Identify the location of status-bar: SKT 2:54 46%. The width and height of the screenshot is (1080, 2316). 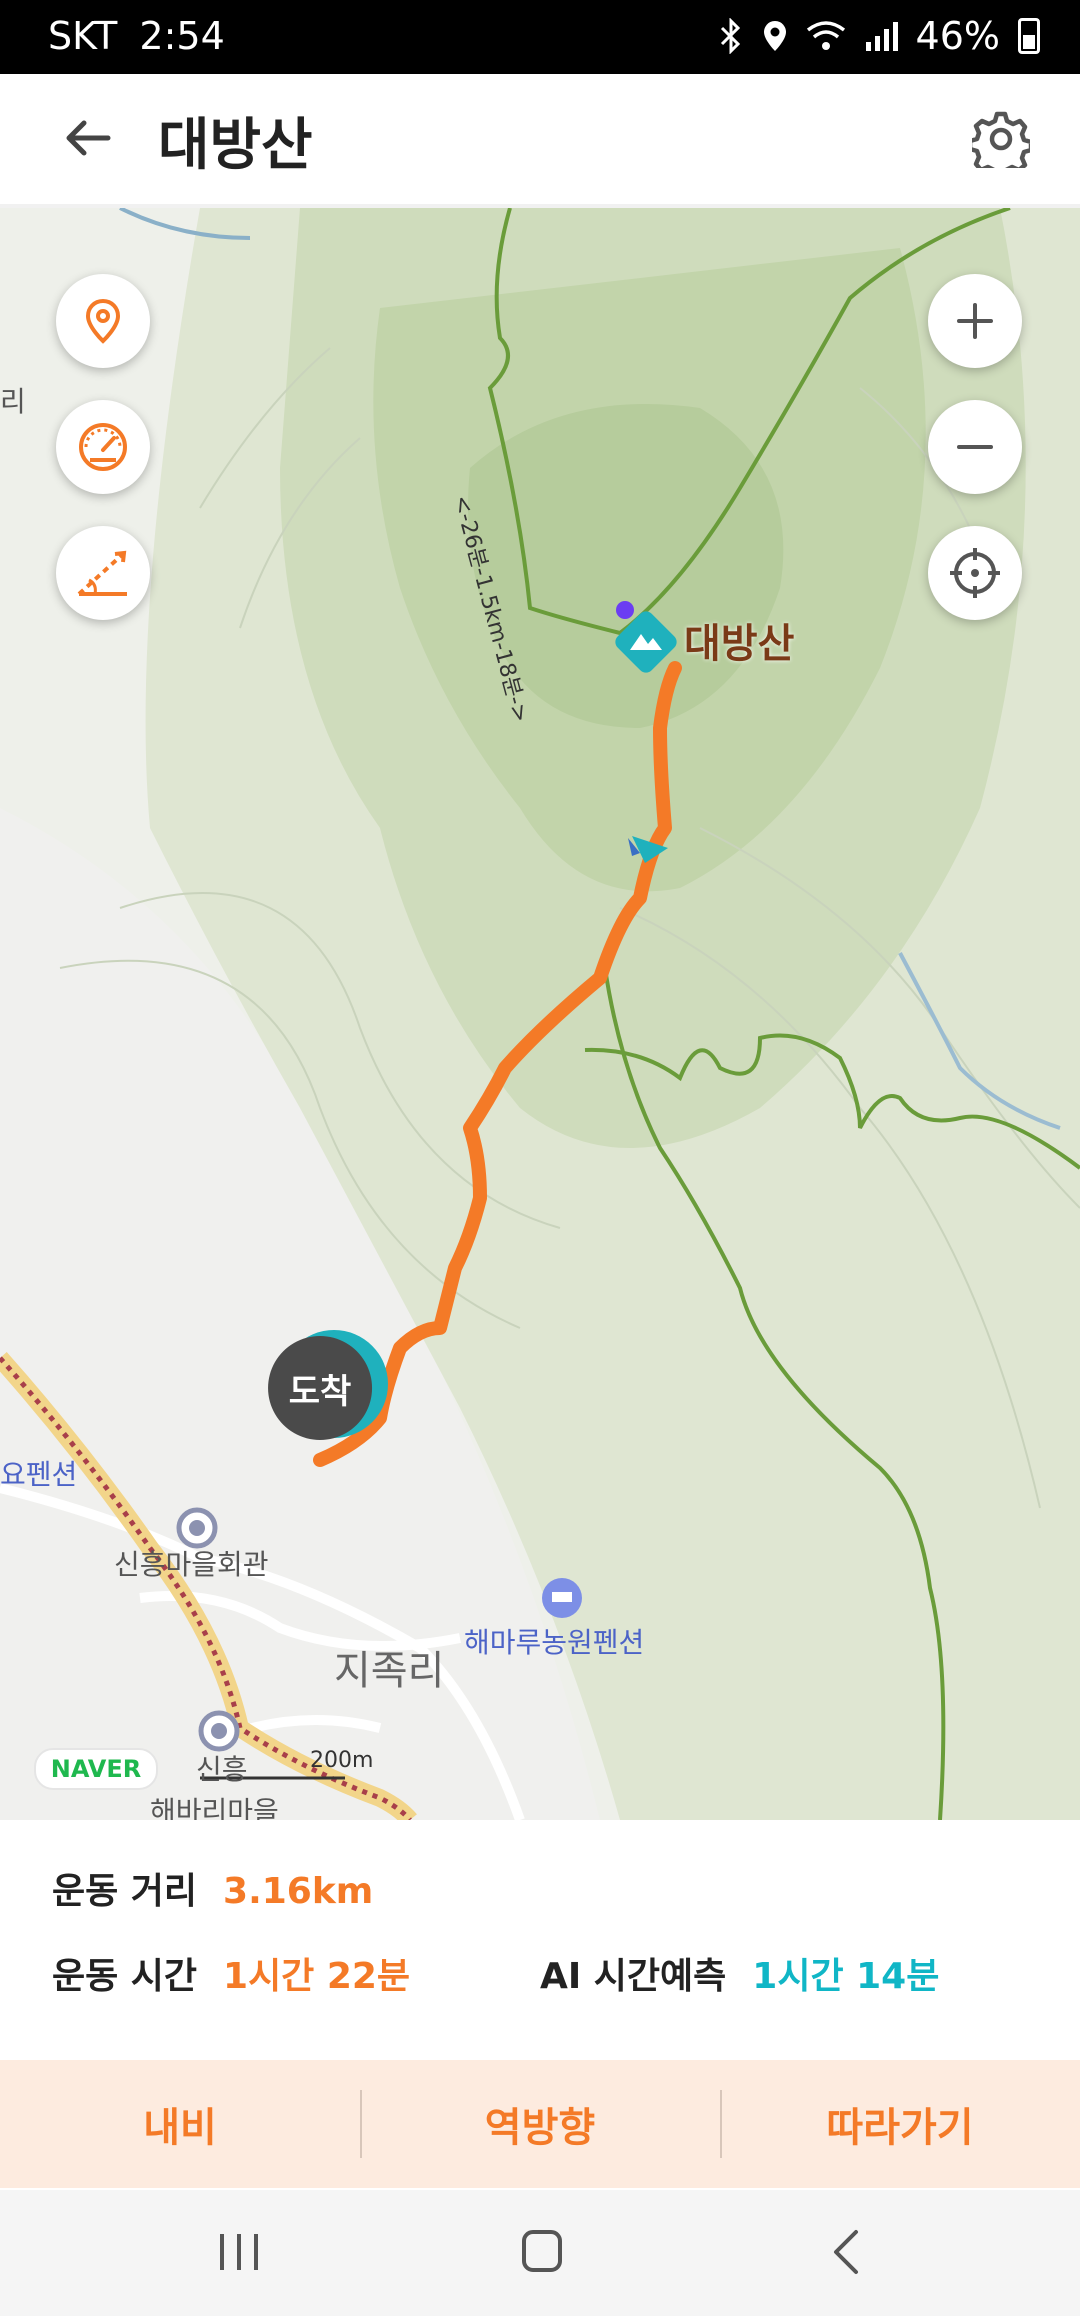
(540, 37).